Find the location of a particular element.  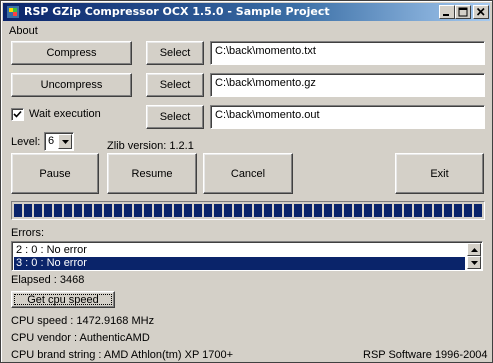

select-compress-button: Select is located at coordinates (175, 53).